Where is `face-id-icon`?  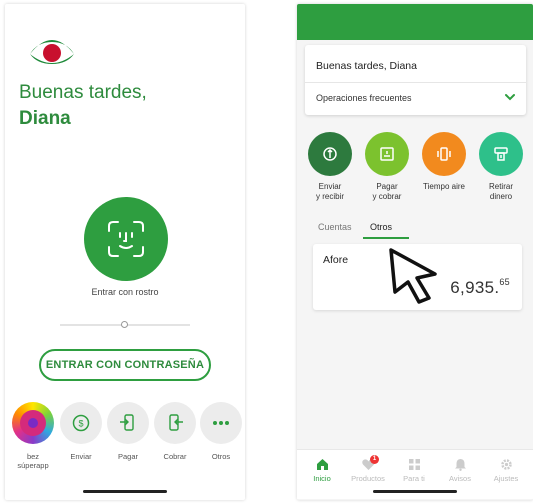 face-id-icon is located at coordinates (126, 239).